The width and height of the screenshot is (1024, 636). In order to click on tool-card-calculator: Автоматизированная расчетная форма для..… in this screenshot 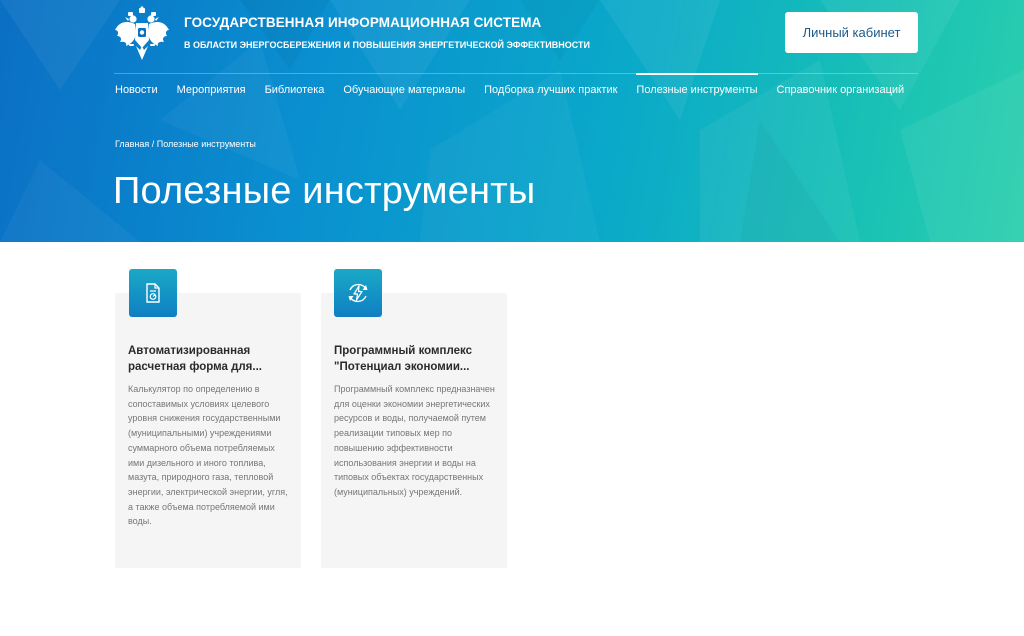, I will do `click(208, 430)`.